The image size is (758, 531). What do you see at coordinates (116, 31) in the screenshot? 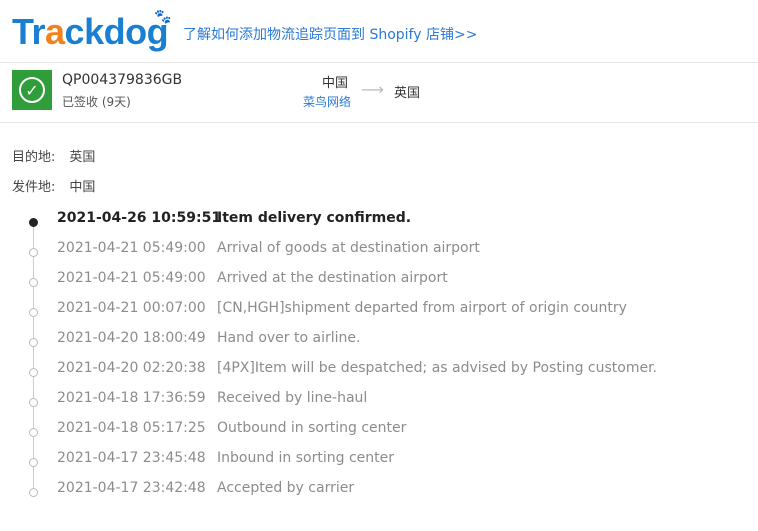
I see `logo-text-part-3: ckdog` at bounding box center [116, 31].